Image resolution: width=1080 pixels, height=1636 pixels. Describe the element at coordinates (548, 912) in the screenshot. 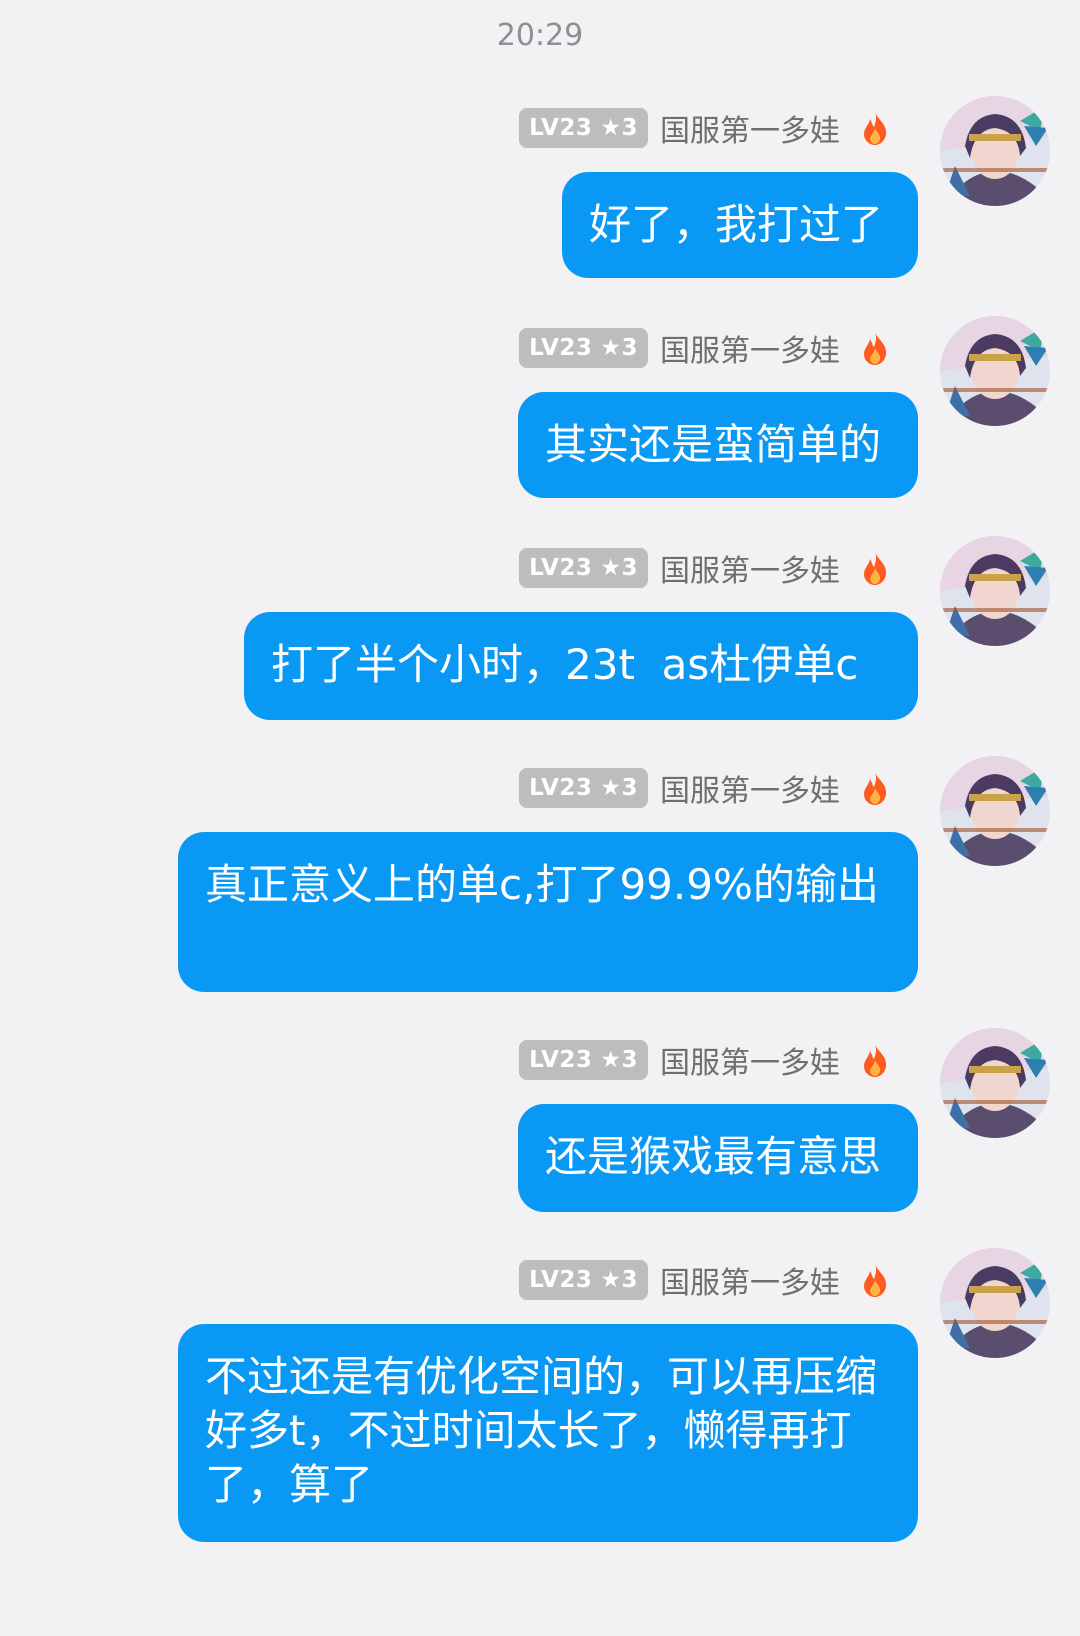

I see `message-bubble: 真正意义上的单c,打了99.9%的输出` at that location.